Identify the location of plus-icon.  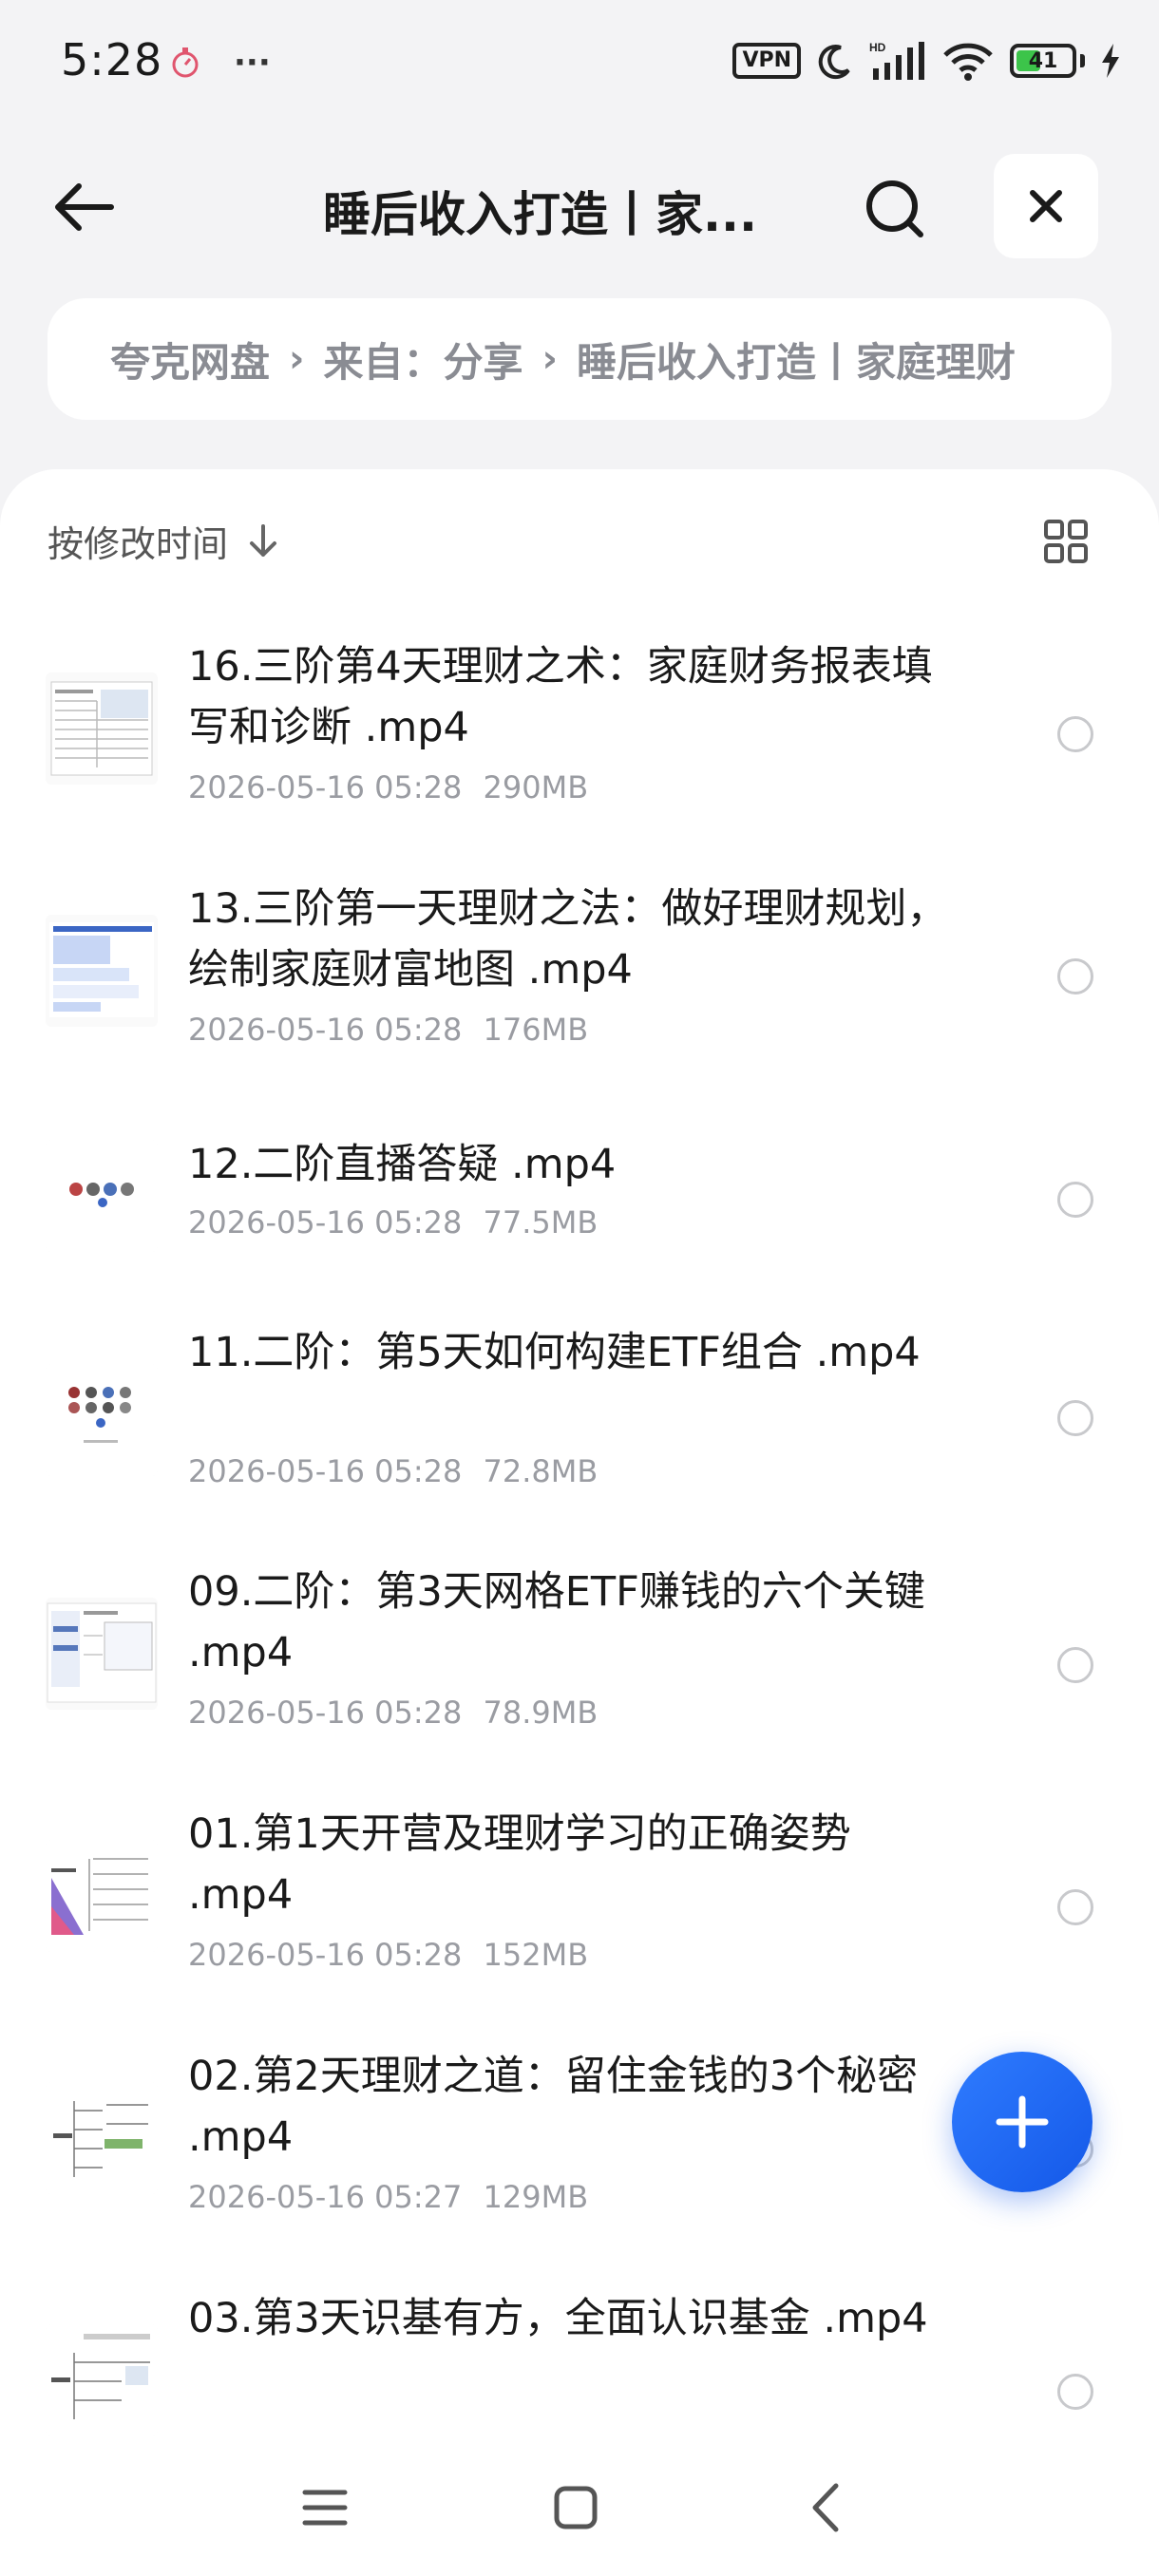
(1022, 2122).